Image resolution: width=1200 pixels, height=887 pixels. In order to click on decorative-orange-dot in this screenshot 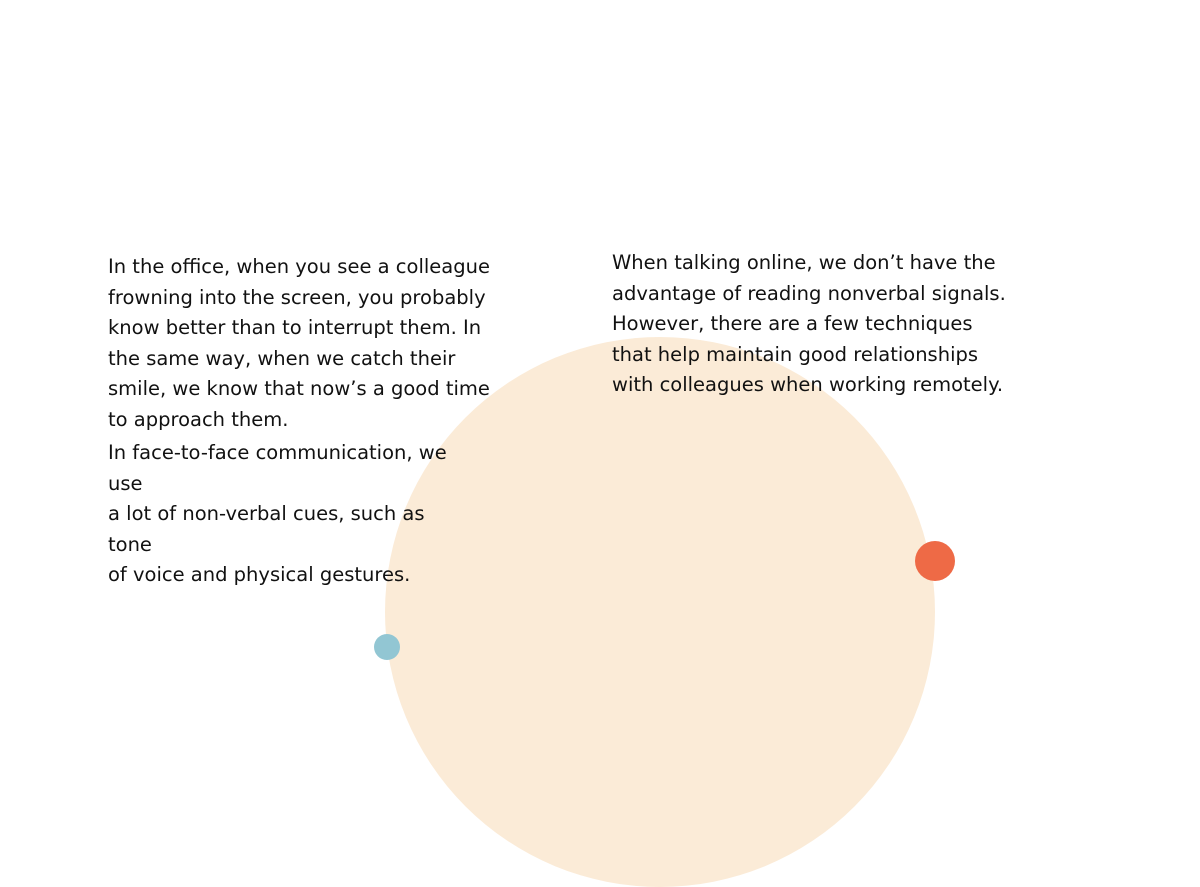, I will do `click(935, 561)`.